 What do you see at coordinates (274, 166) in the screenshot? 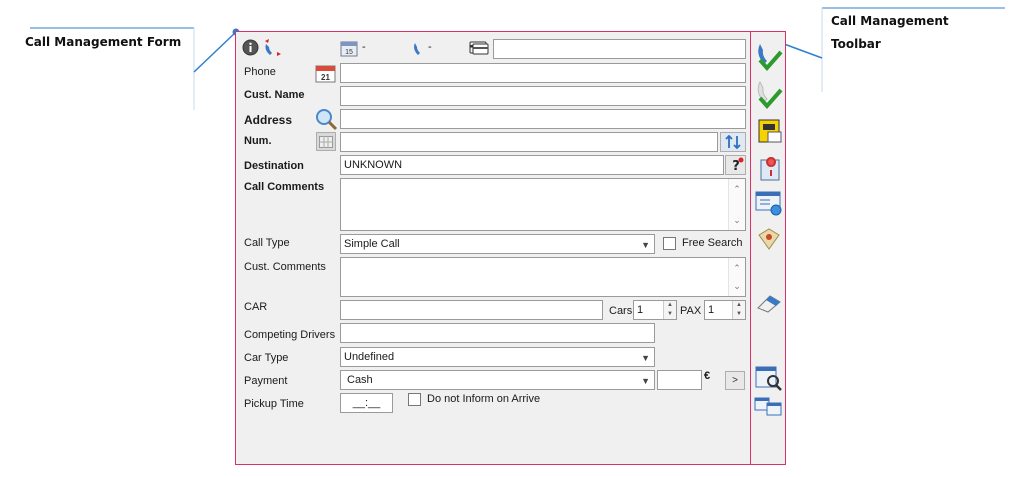
I see `destination-label: Destination` at bounding box center [274, 166].